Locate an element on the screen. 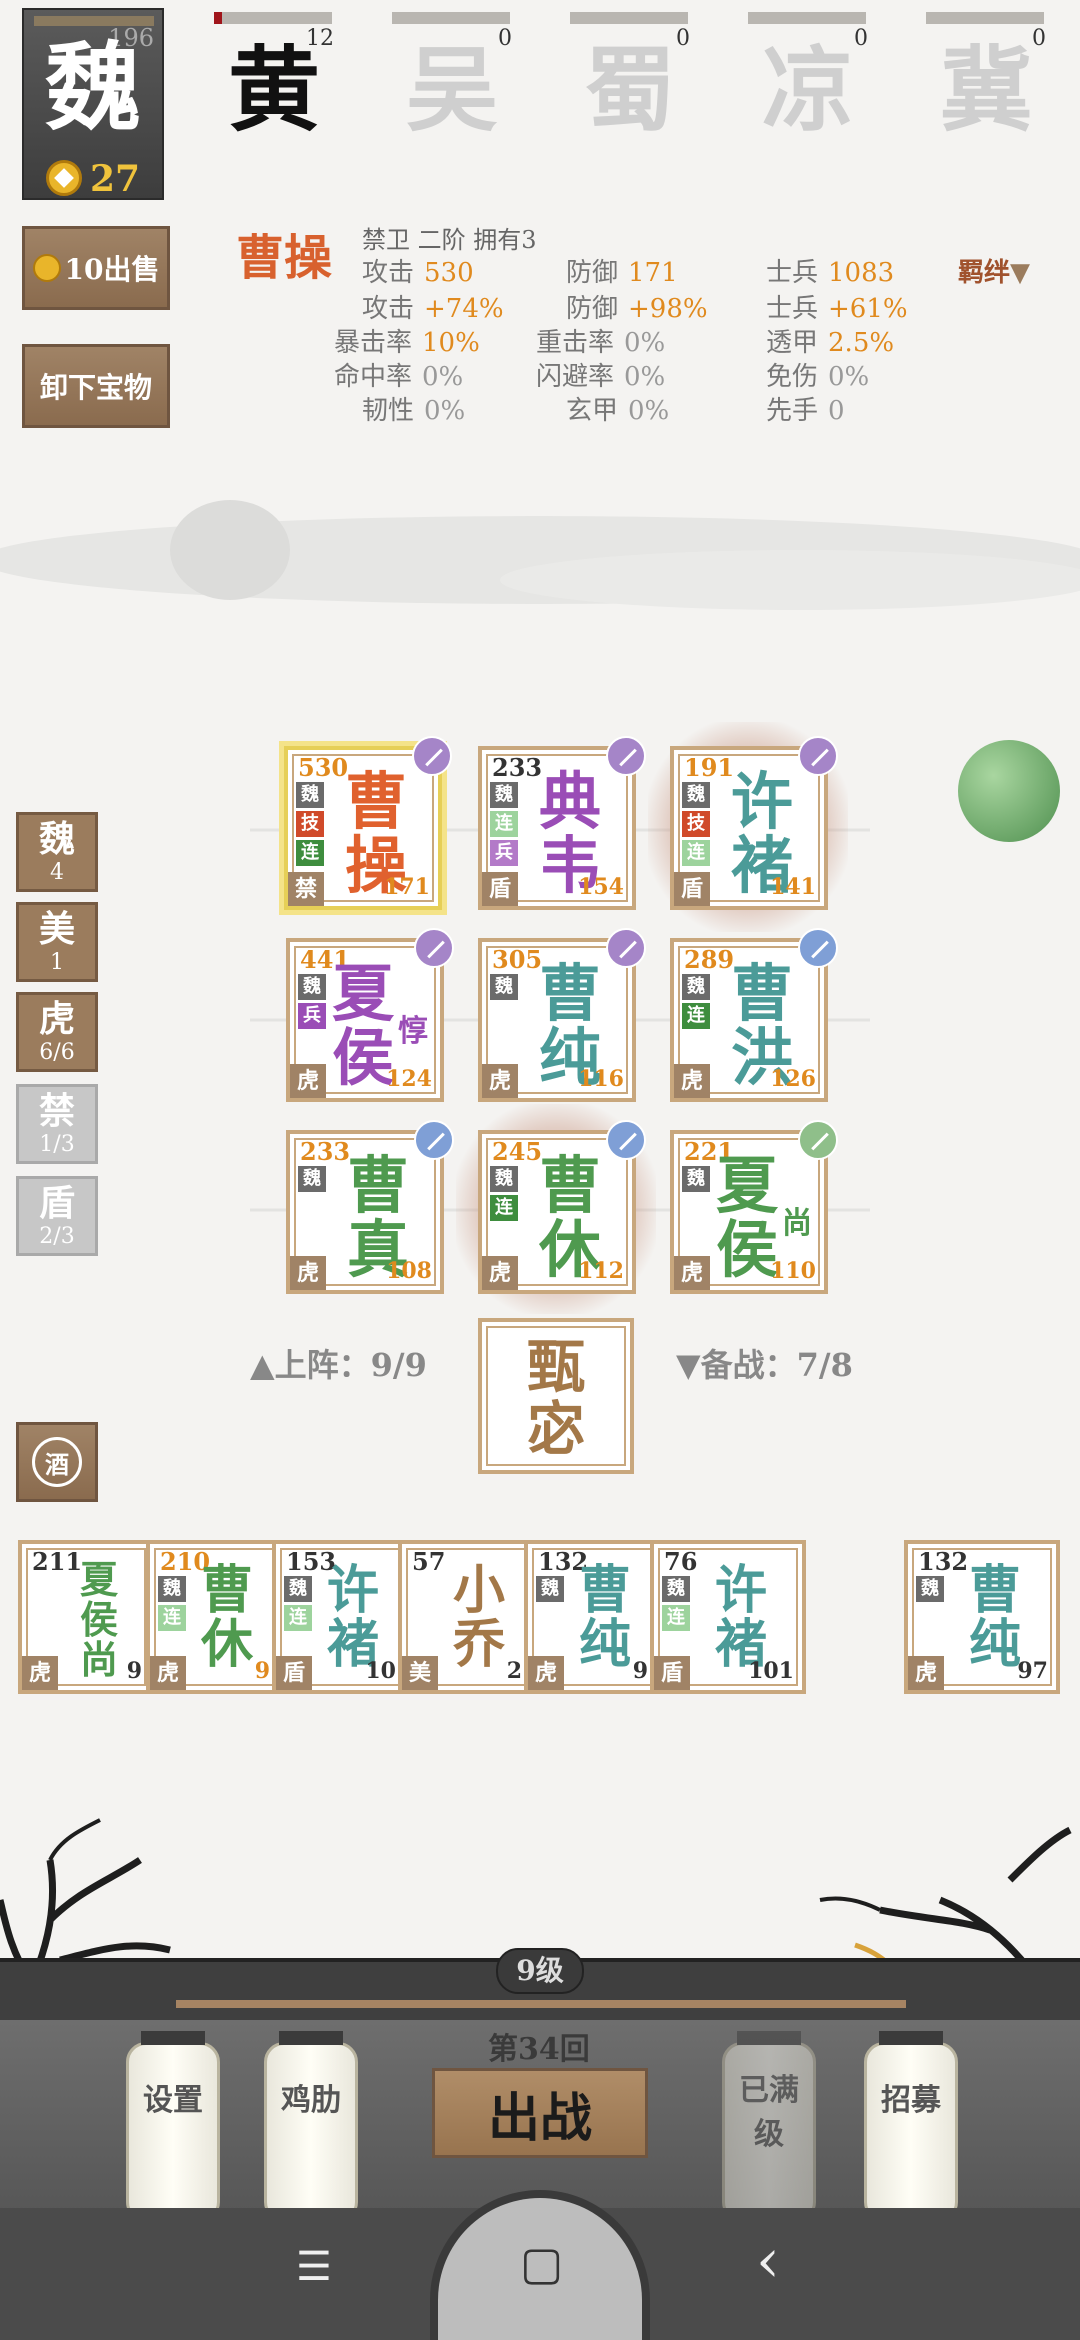 The width and height of the screenshot is (1080, 2340). settings-lantern-button: 设置 is located at coordinates (173, 2132).